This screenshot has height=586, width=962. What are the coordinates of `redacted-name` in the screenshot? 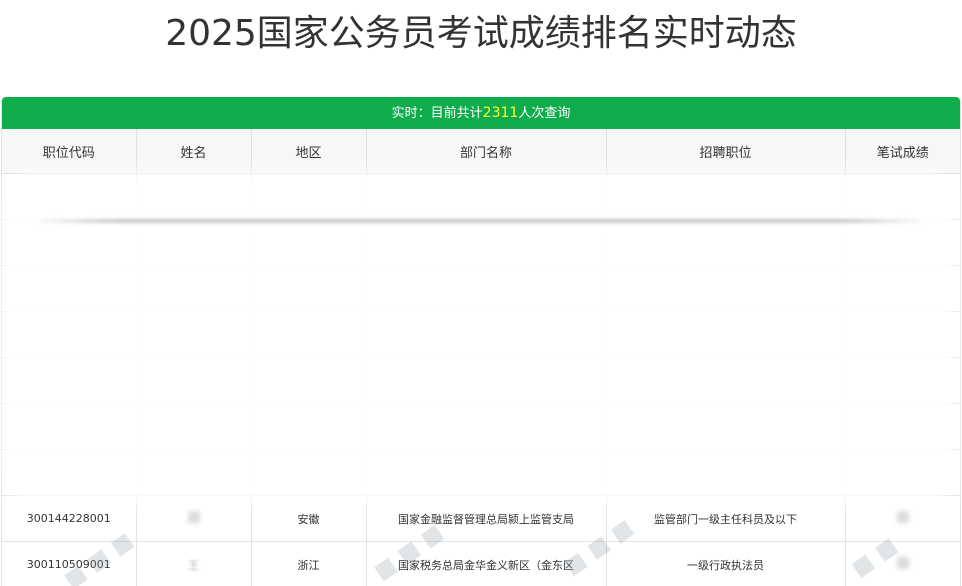 It's located at (193, 517).